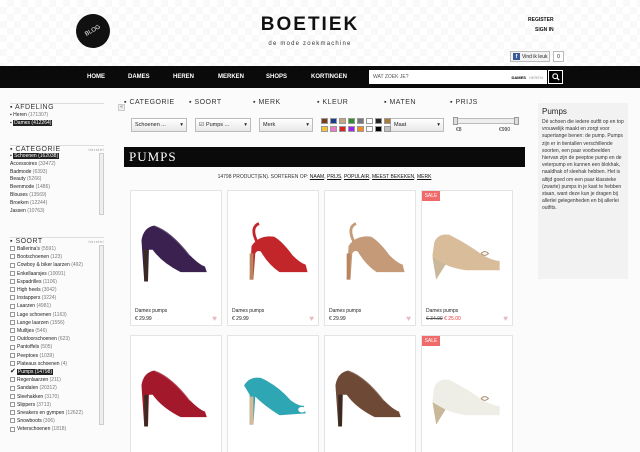 Image resolution: width=640 pixels, height=452 pixels. I want to click on categorie-scrollbar, so click(101, 184).